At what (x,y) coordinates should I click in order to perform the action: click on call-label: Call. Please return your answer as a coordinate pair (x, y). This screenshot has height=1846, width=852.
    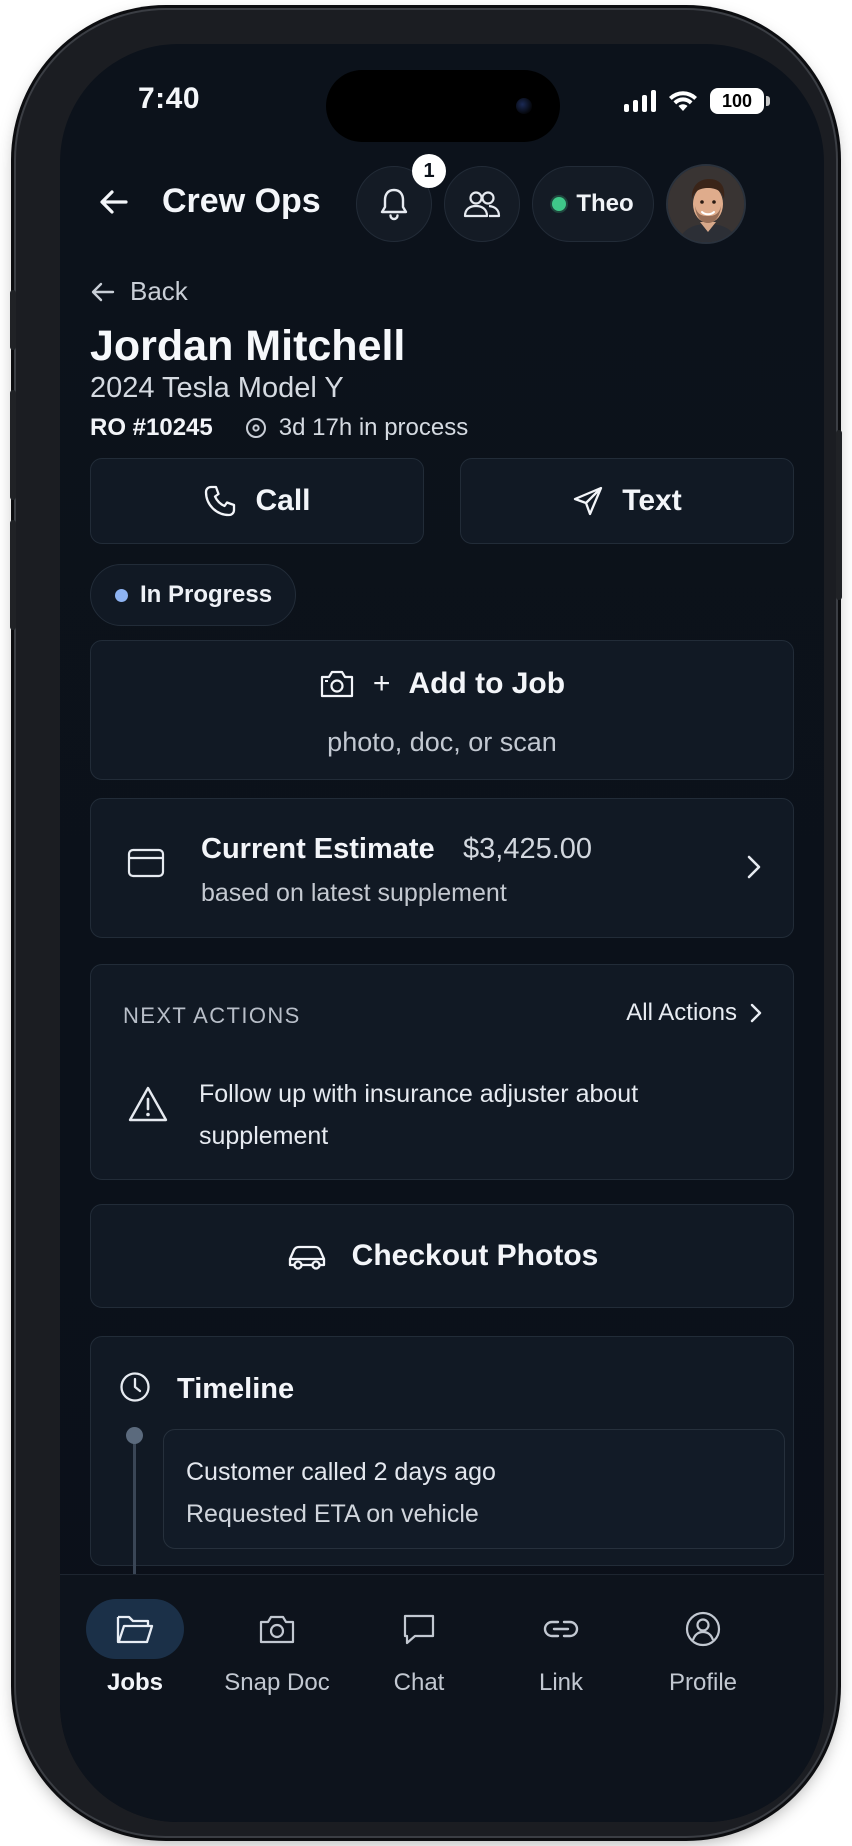
    Looking at the image, I should click on (283, 500).